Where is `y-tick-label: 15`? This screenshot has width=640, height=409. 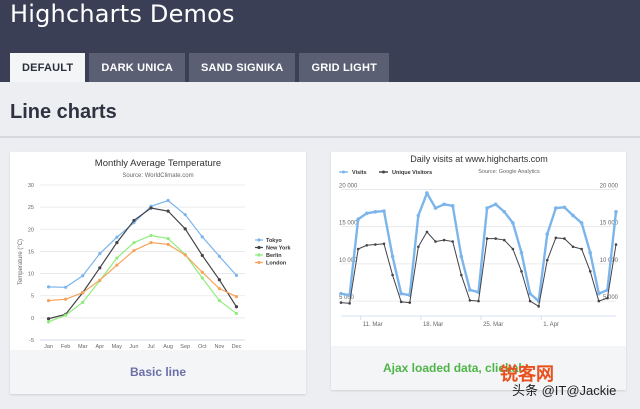 y-tick-label: 15 is located at coordinates (31, 252).